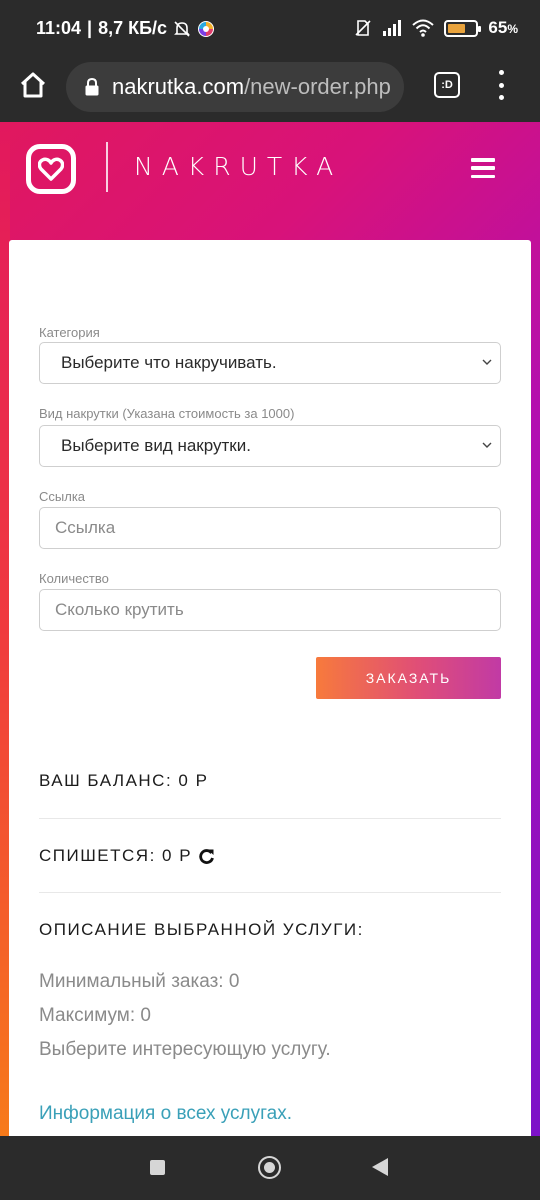 This screenshot has height=1200, width=540. I want to click on quantity-placeholder: Сколько крутить, so click(119, 609).